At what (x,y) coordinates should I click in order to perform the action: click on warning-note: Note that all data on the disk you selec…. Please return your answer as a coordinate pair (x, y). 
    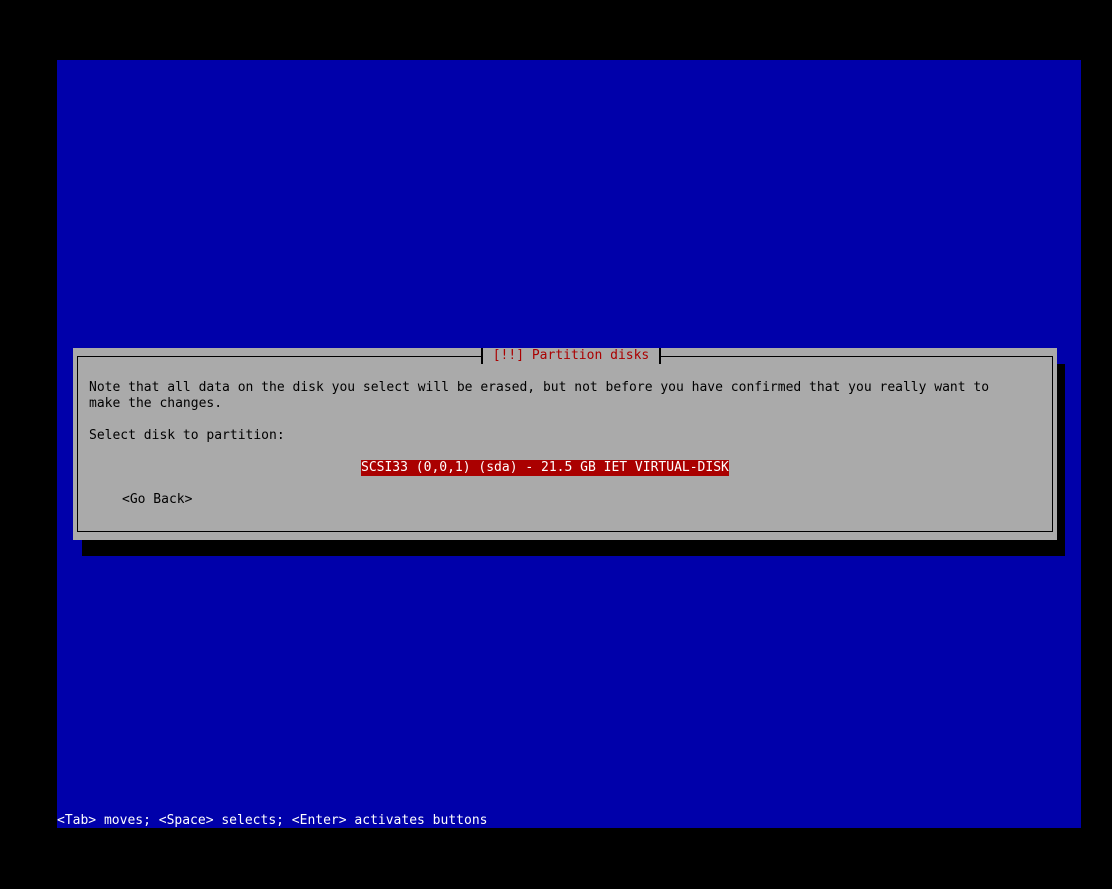
    Looking at the image, I should click on (539, 396).